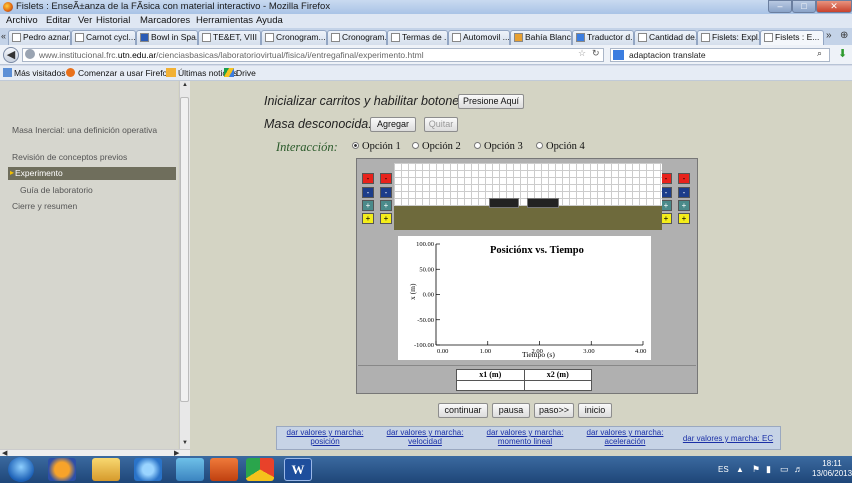  I want to click on battery-icon: ▭, so click(784, 469).